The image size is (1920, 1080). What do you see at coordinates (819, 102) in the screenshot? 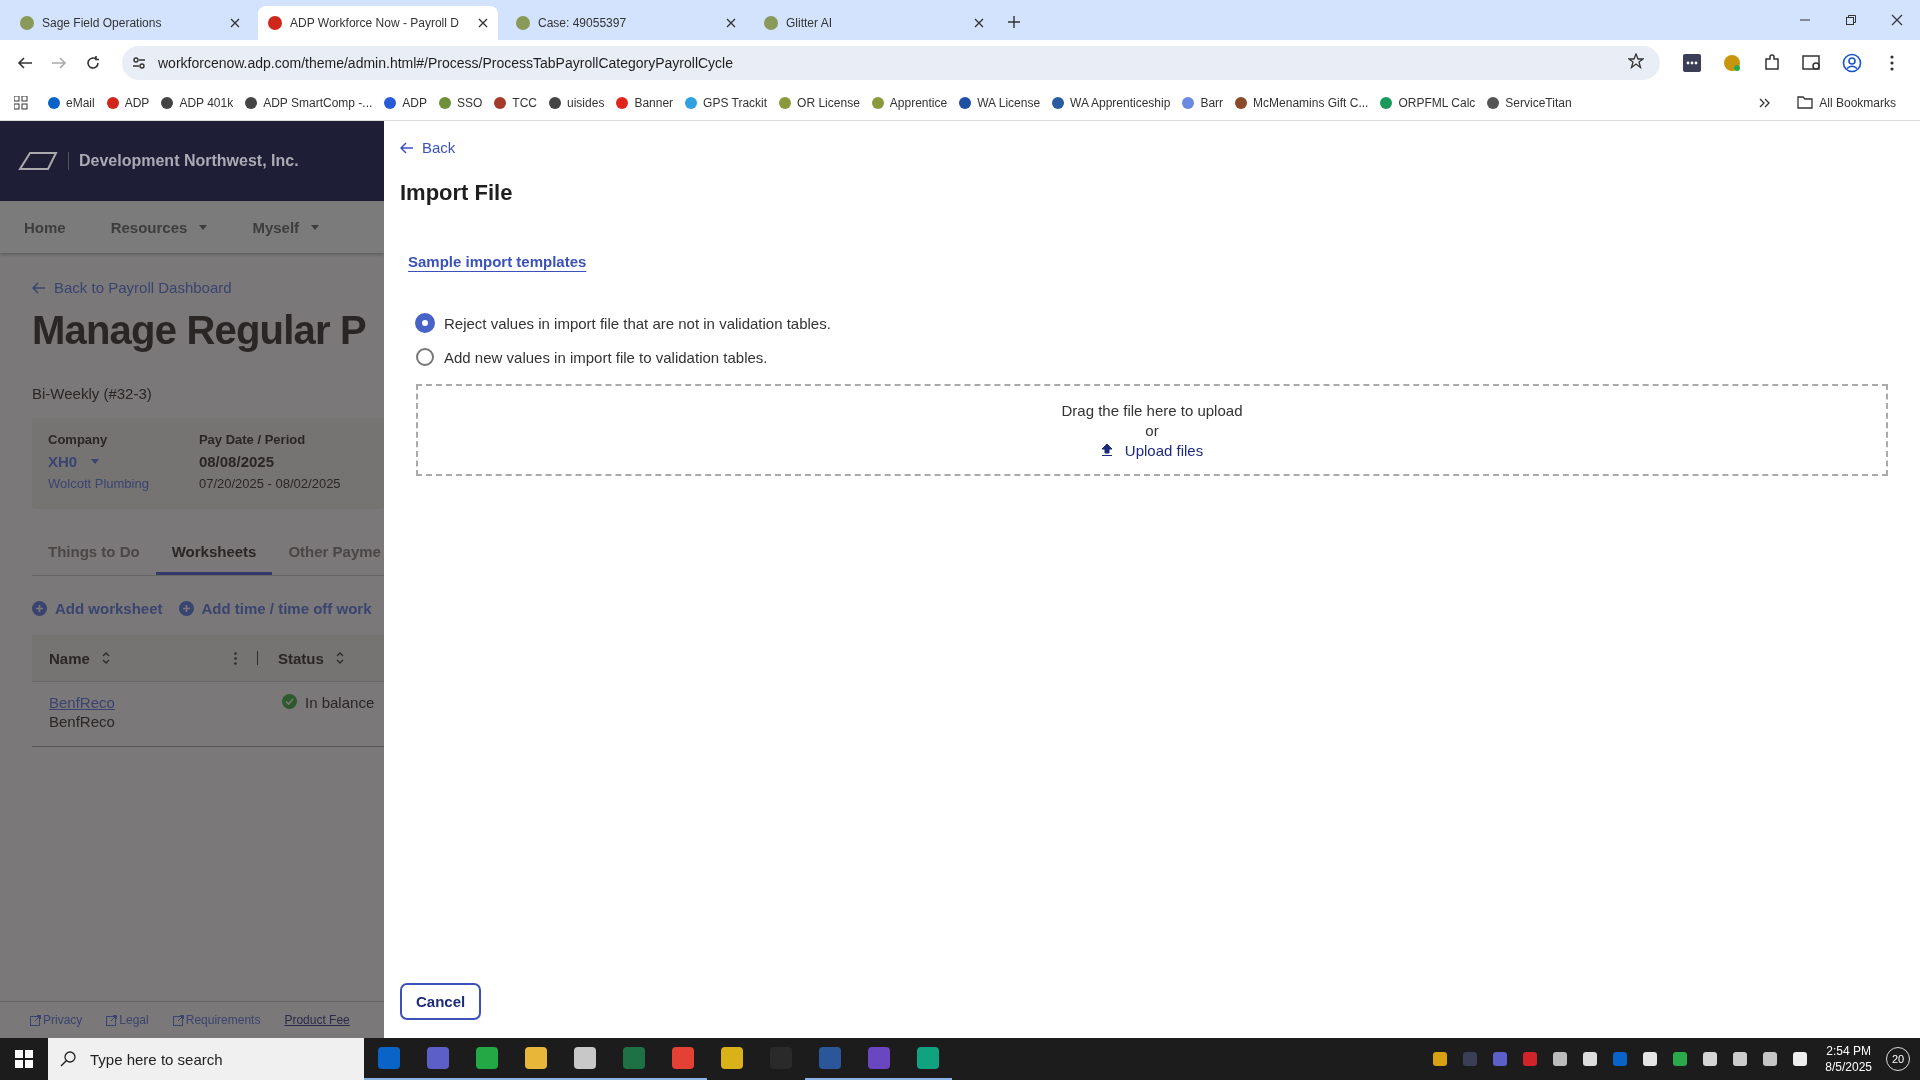
I see `bookmark: OR License` at bounding box center [819, 102].